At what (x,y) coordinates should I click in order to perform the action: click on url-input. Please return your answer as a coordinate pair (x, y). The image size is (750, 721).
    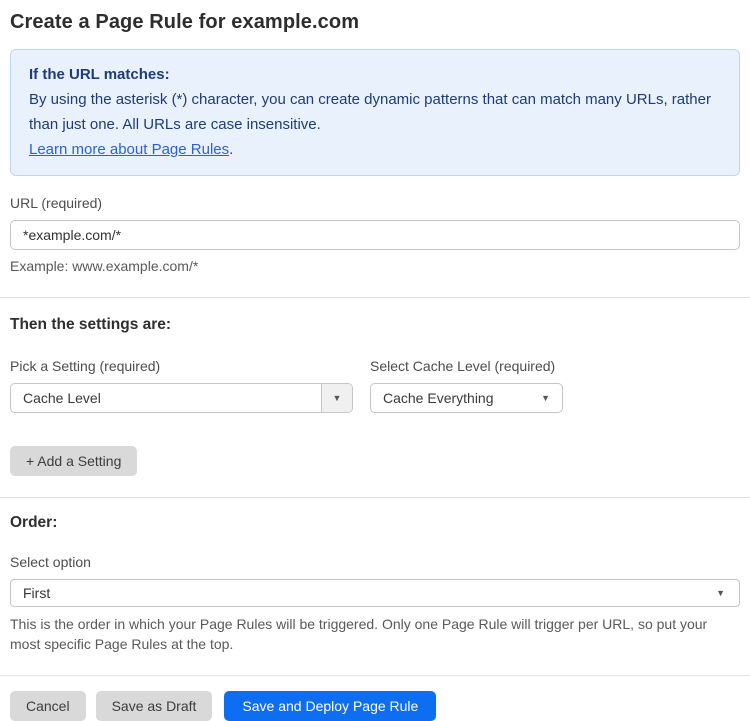
    Looking at the image, I should click on (375, 235).